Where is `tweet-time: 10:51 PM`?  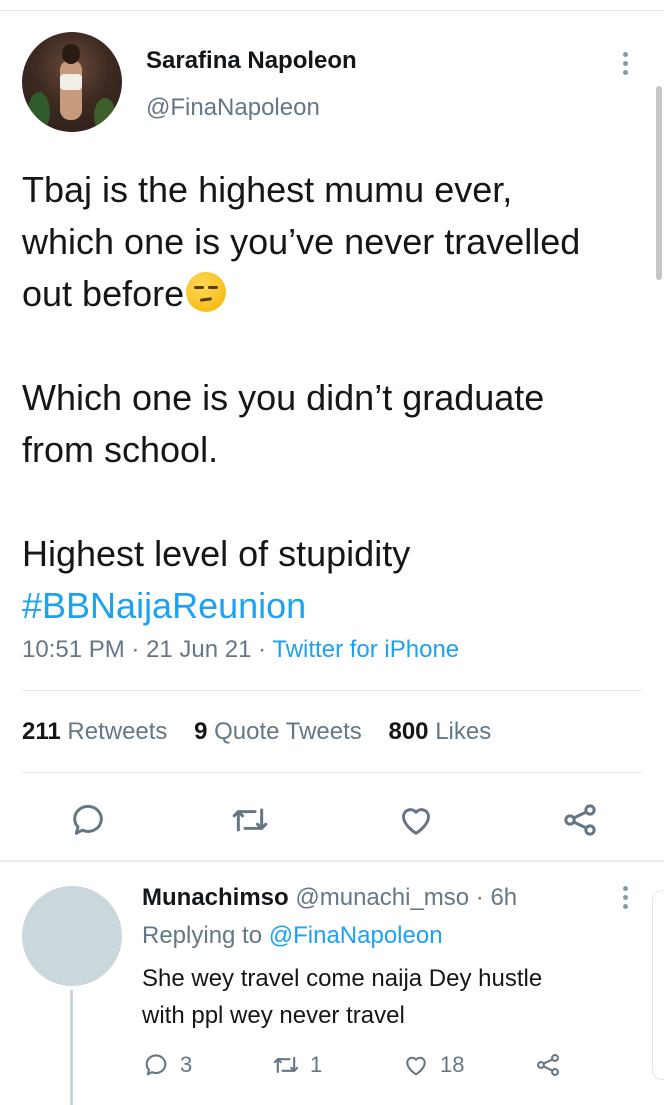 tweet-time: 10:51 PM is located at coordinates (73, 649).